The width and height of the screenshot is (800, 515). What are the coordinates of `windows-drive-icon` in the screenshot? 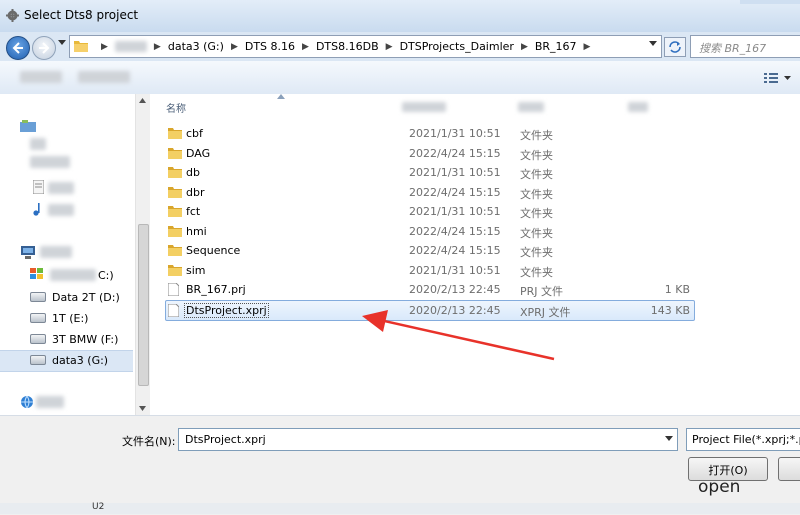 It's located at (36, 273).